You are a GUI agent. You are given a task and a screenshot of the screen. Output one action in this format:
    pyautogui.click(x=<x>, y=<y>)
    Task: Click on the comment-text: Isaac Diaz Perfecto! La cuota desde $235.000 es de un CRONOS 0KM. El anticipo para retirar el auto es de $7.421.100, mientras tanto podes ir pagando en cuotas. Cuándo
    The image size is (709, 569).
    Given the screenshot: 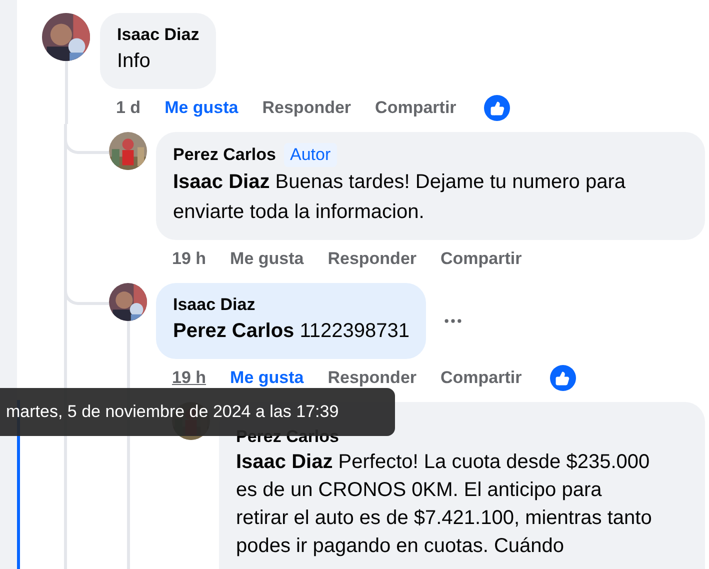 What is the action you would take?
    pyautogui.click(x=444, y=504)
    